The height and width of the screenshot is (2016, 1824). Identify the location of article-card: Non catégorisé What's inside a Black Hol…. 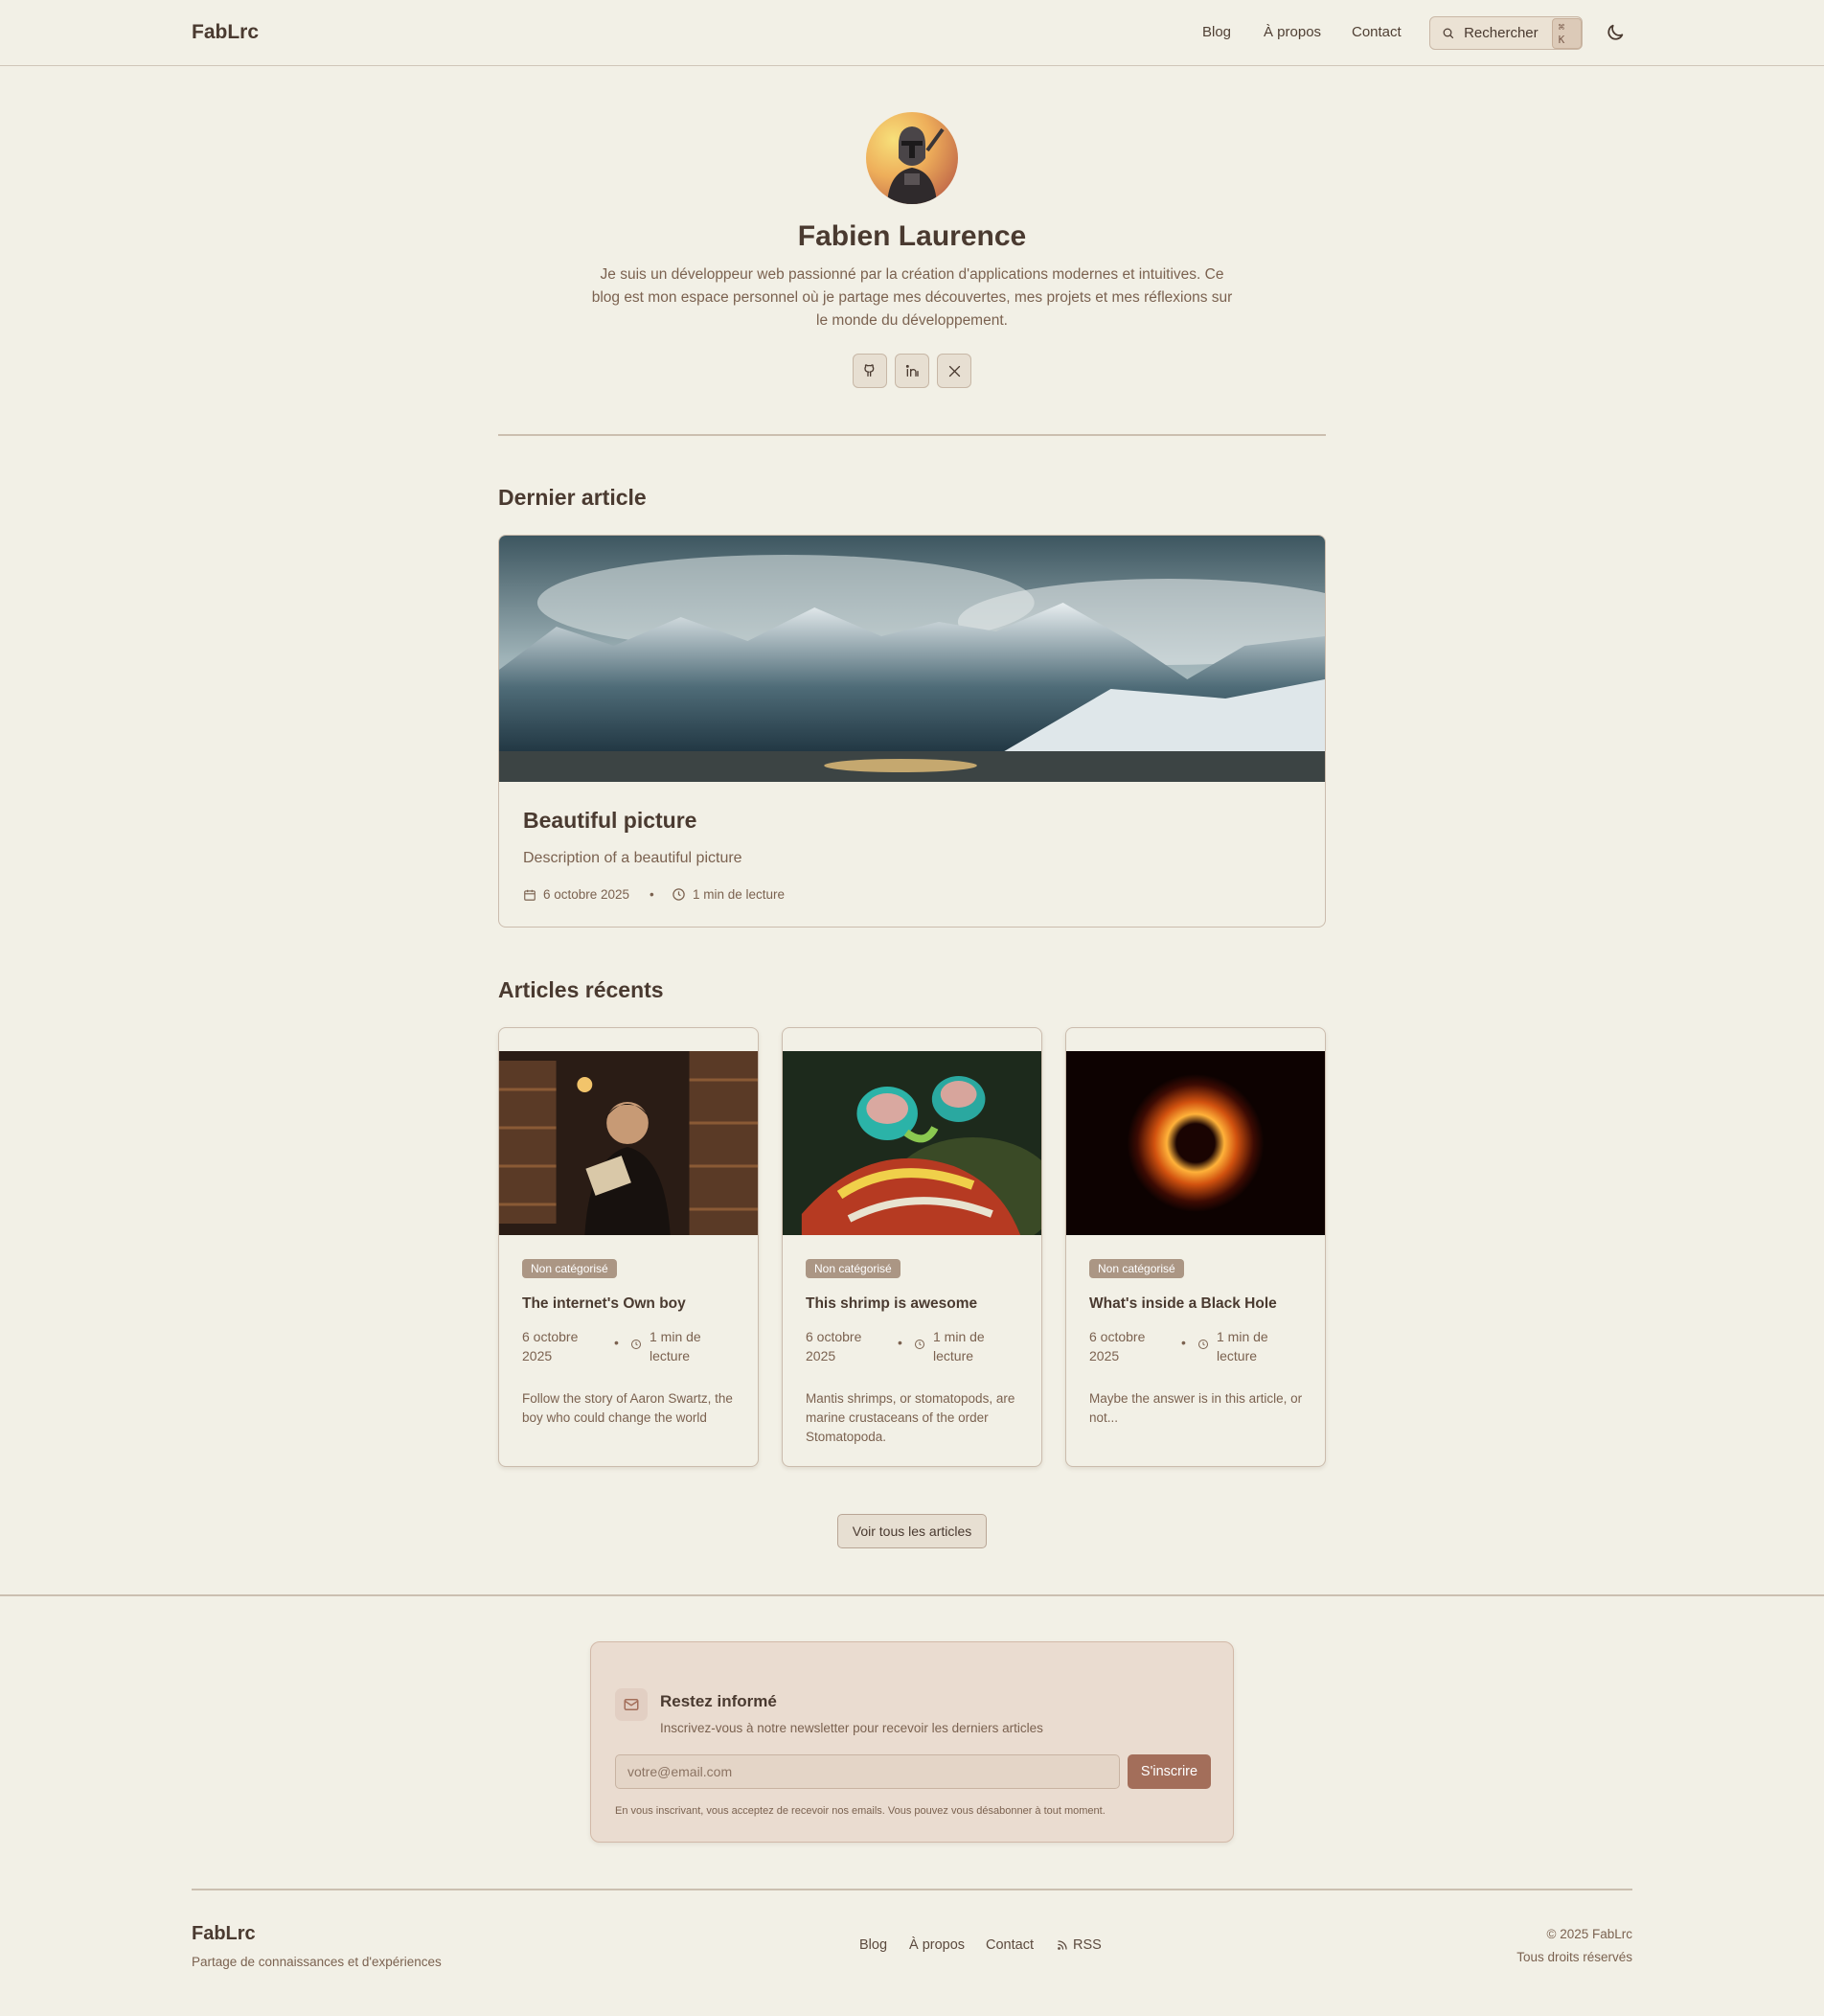
(1195, 1247).